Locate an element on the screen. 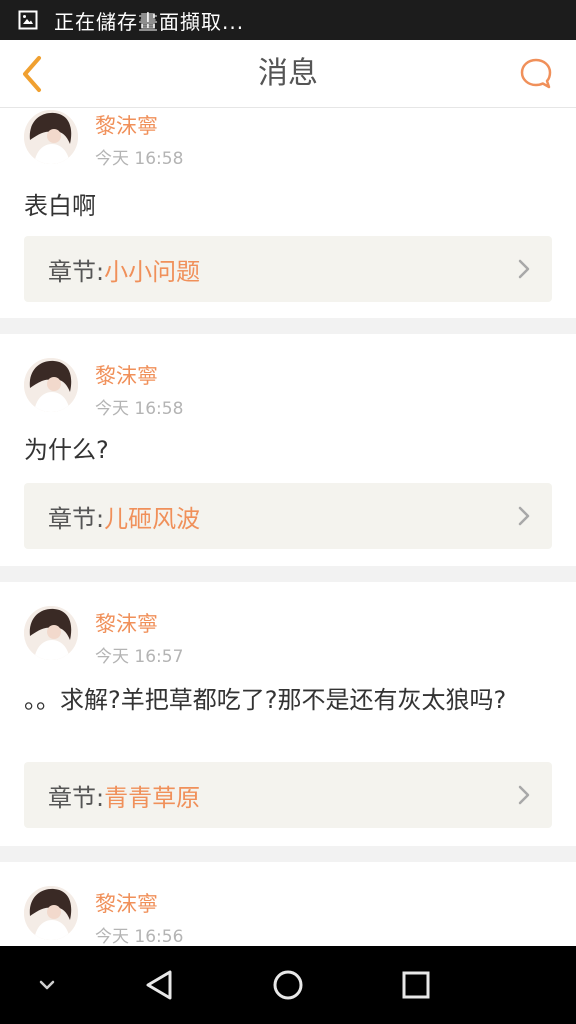 The image size is (576, 1024). message-text: 表白啊 is located at coordinates (60, 206).